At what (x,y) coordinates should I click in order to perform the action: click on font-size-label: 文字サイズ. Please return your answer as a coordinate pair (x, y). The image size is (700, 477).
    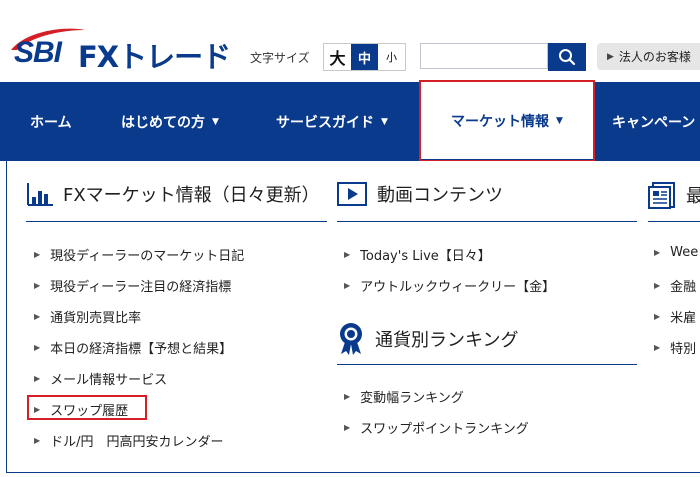
    Looking at the image, I should click on (280, 58).